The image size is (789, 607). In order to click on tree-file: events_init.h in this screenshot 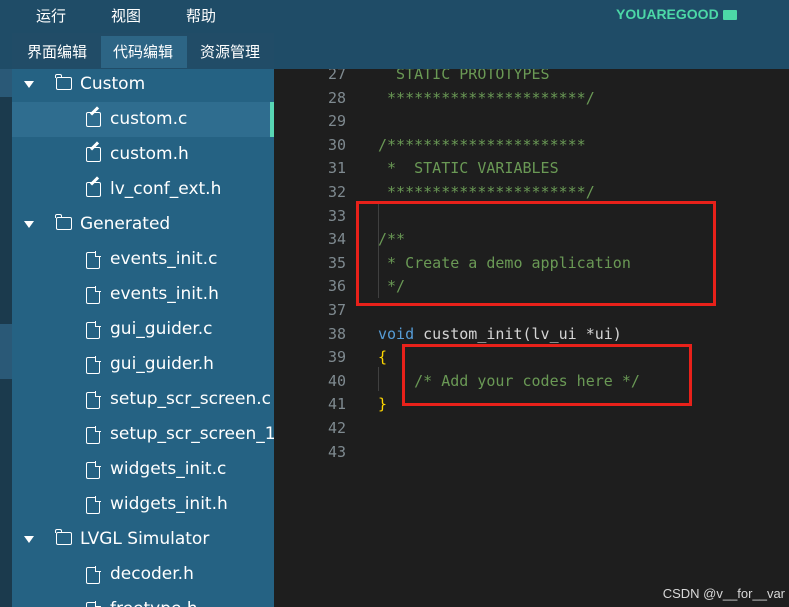, I will do `click(143, 294)`.